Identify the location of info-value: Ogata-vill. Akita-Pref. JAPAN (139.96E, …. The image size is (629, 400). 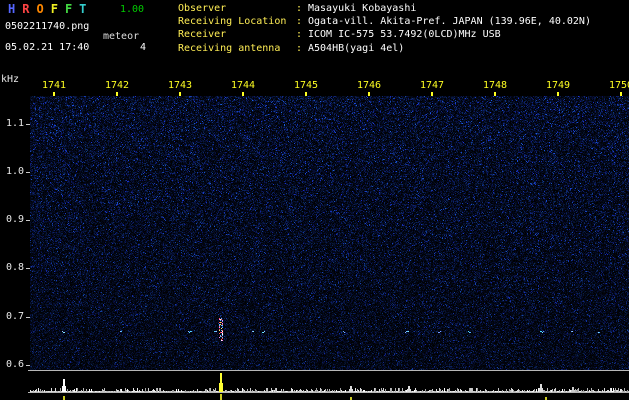
(449, 22).